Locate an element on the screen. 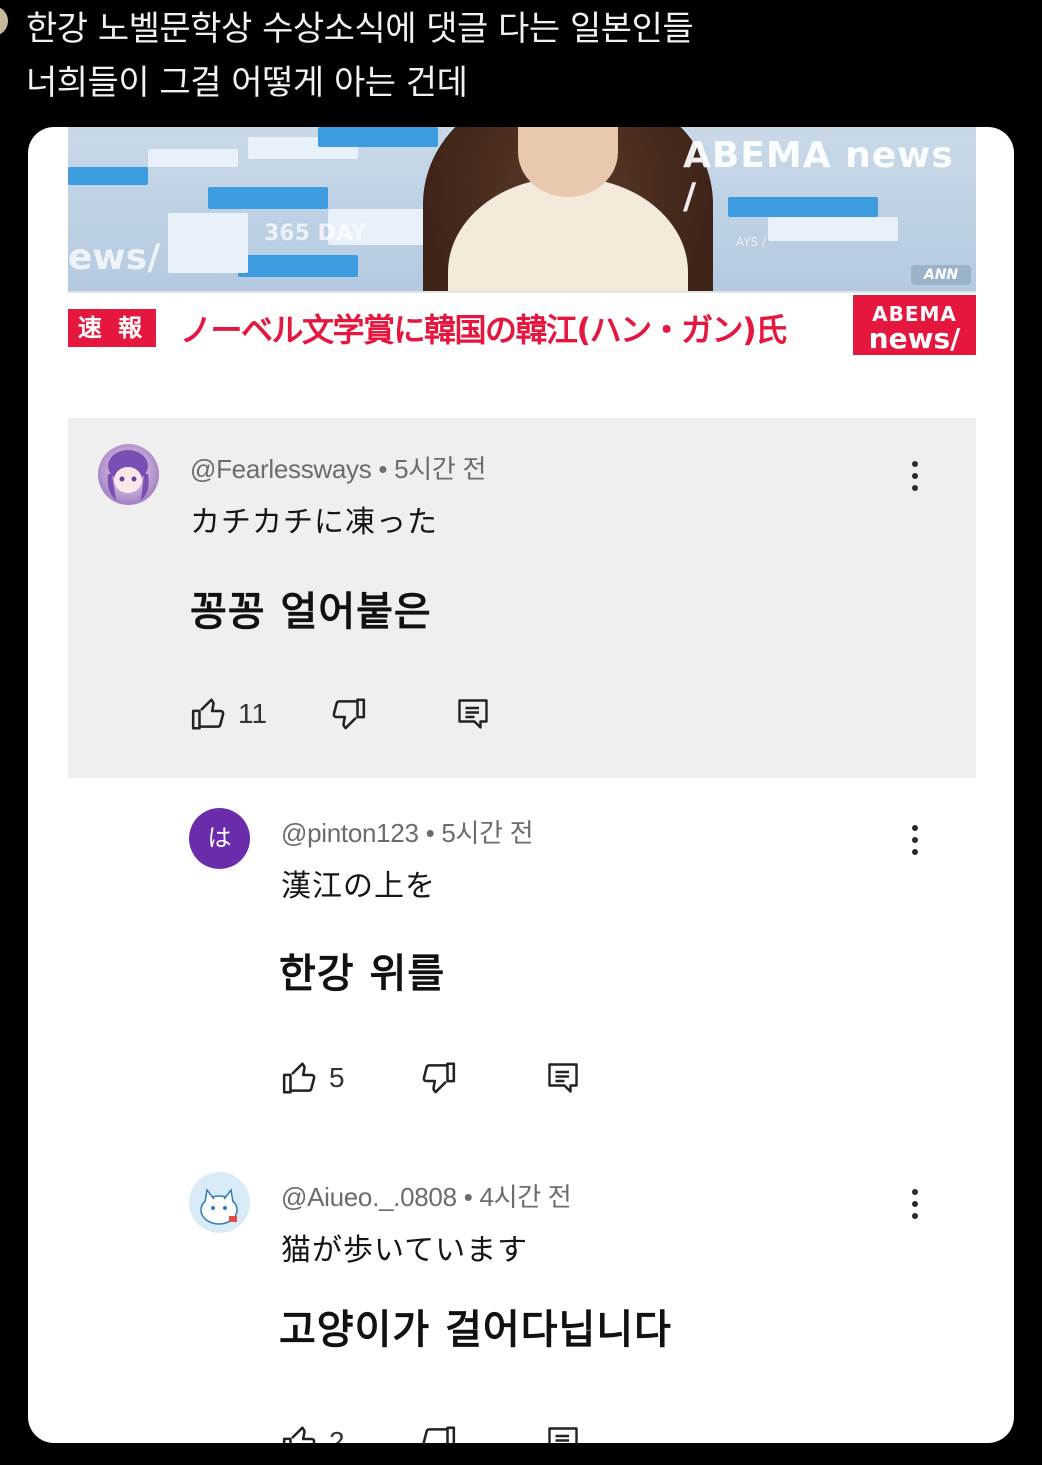 The width and height of the screenshot is (1042, 1465). anime-girl-avatar-icon is located at coordinates (128, 475).